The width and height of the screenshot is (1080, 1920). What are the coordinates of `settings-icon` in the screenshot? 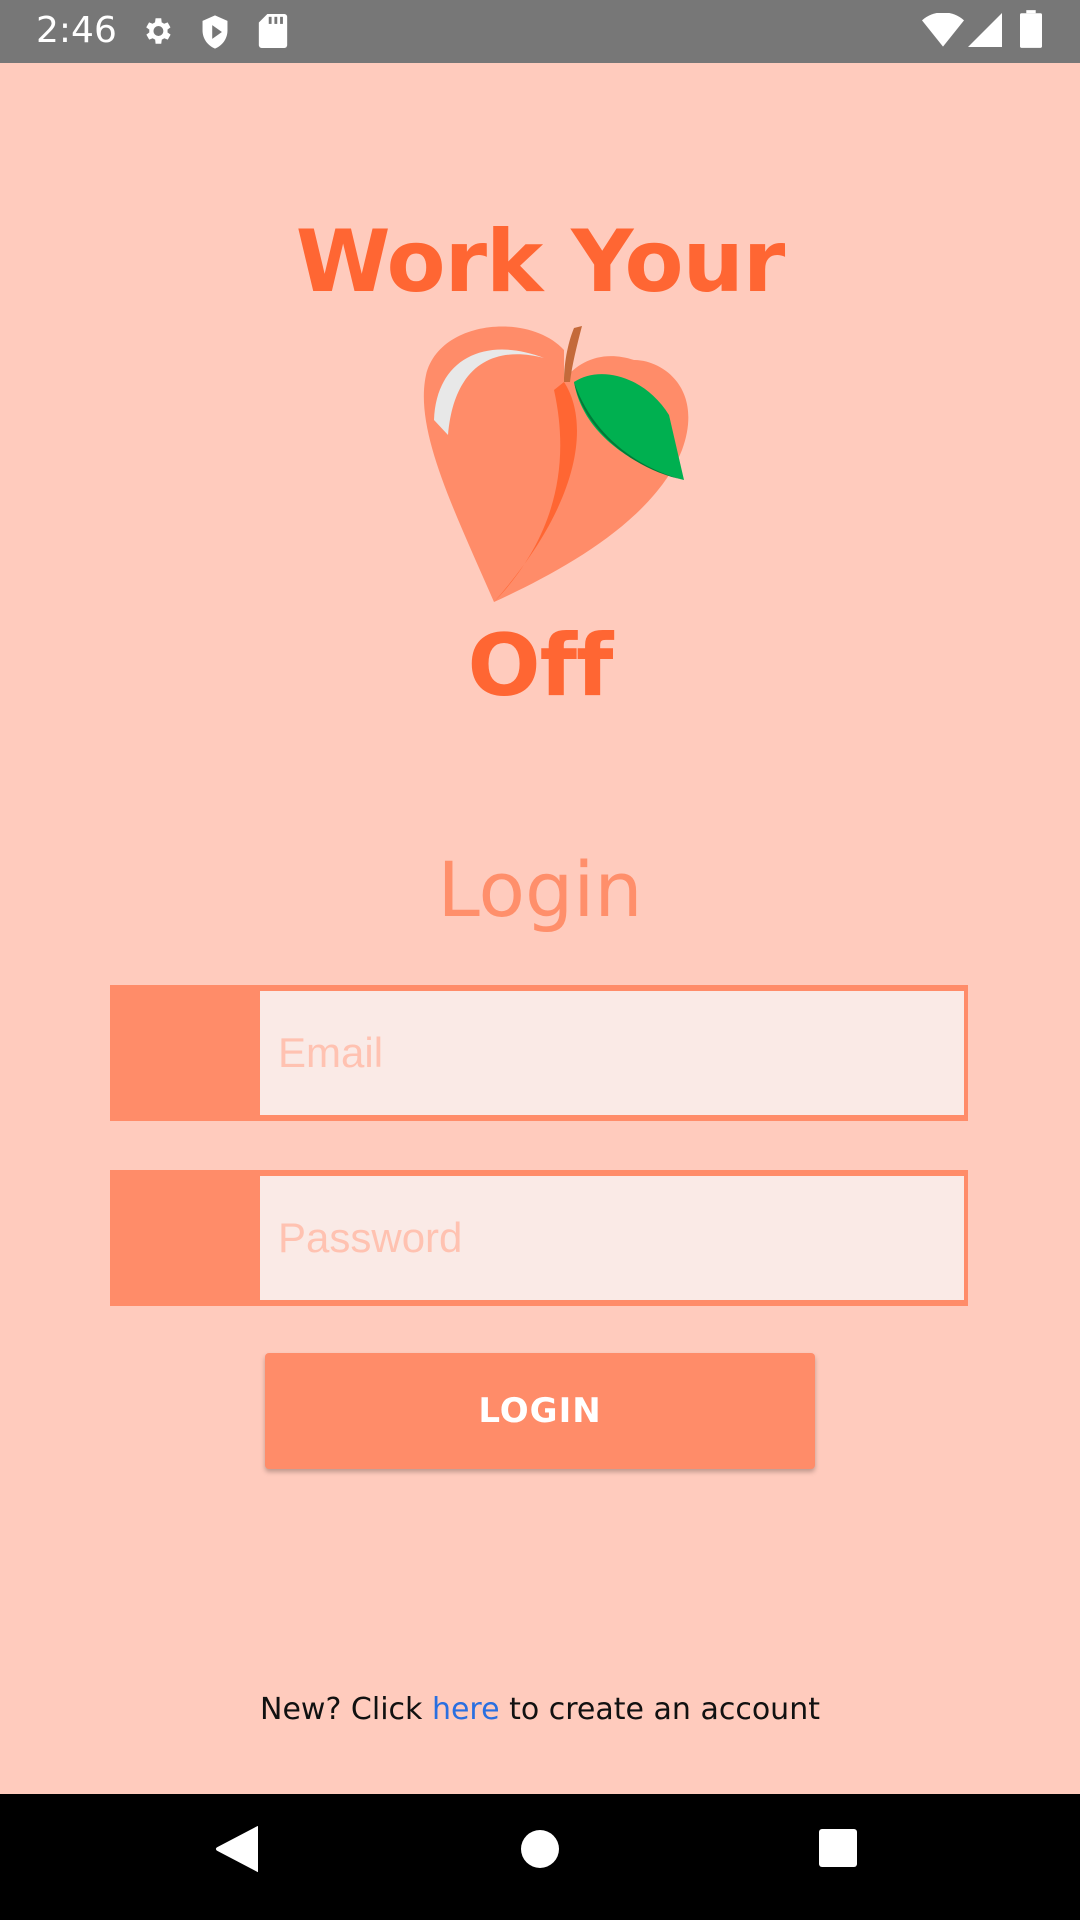 It's located at (157, 33).